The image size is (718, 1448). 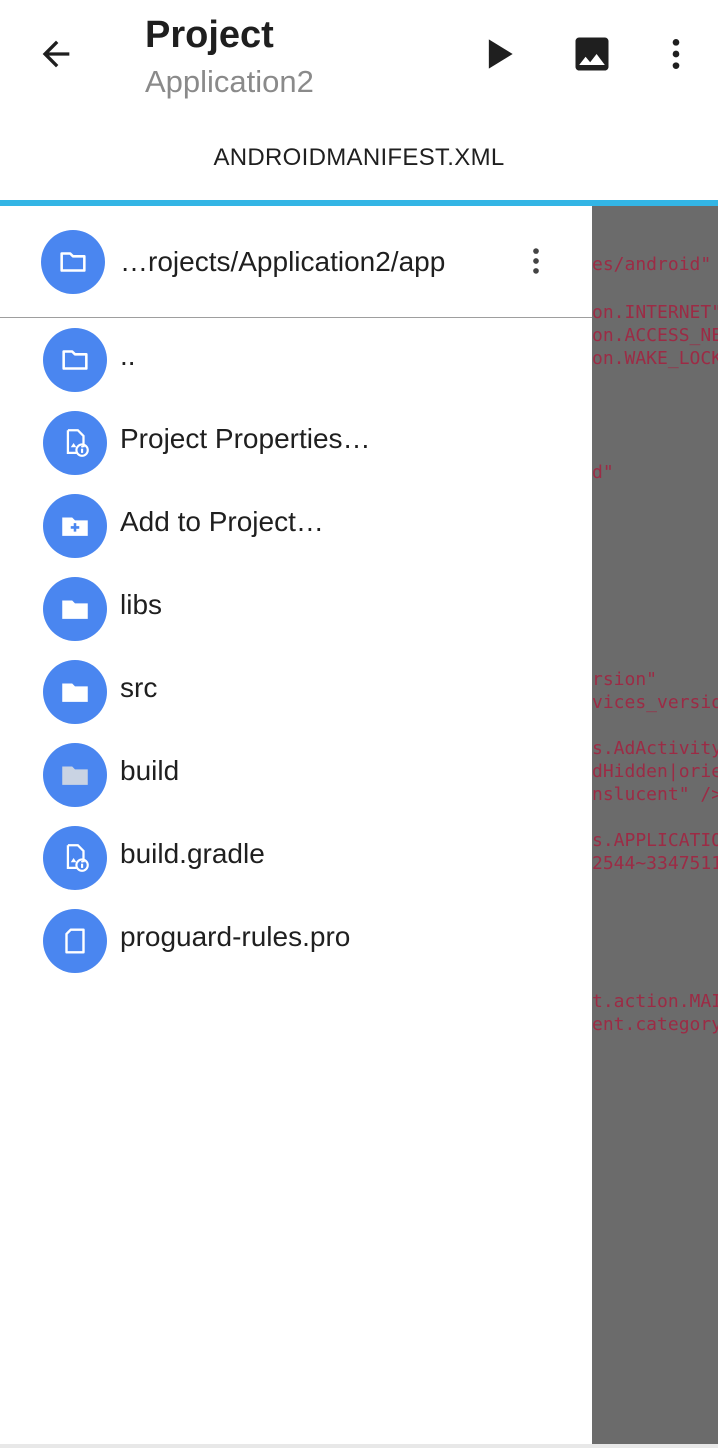 What do you see at coordinates (655, 863) in the screenshot?
I see `code-line: 2544~3347511` at bounding box center [655, 863].